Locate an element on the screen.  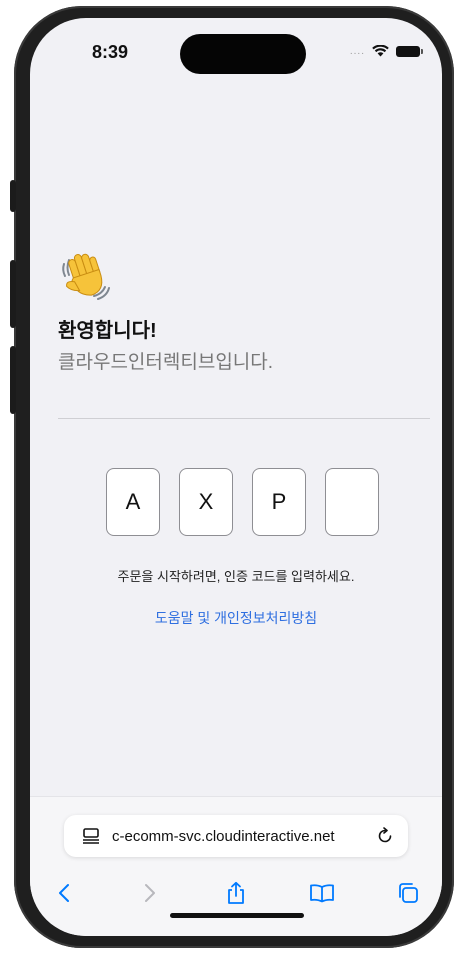
divider is located at coordinates (244, 418).